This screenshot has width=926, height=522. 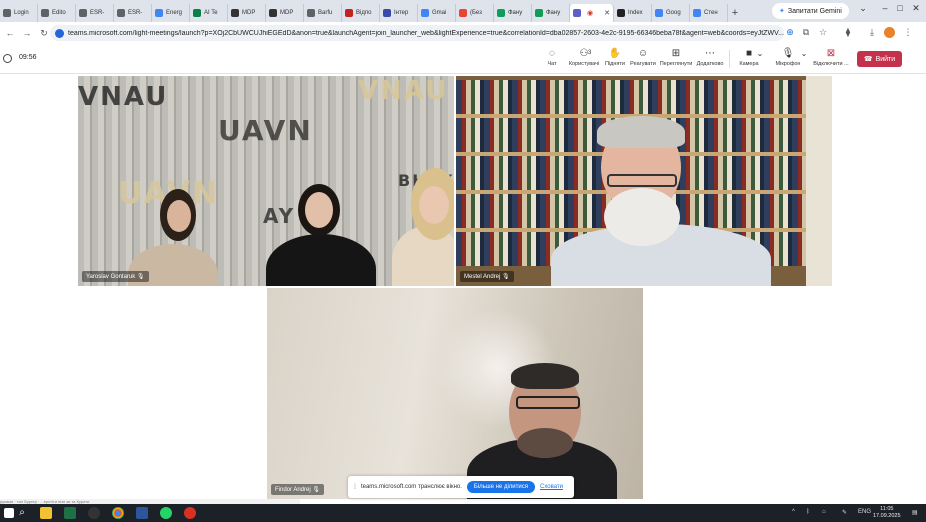 What do you see at coordinates (887, 509) in the screenshot?
I see `clock-time: 11:05` at bounding box center [887, 509].